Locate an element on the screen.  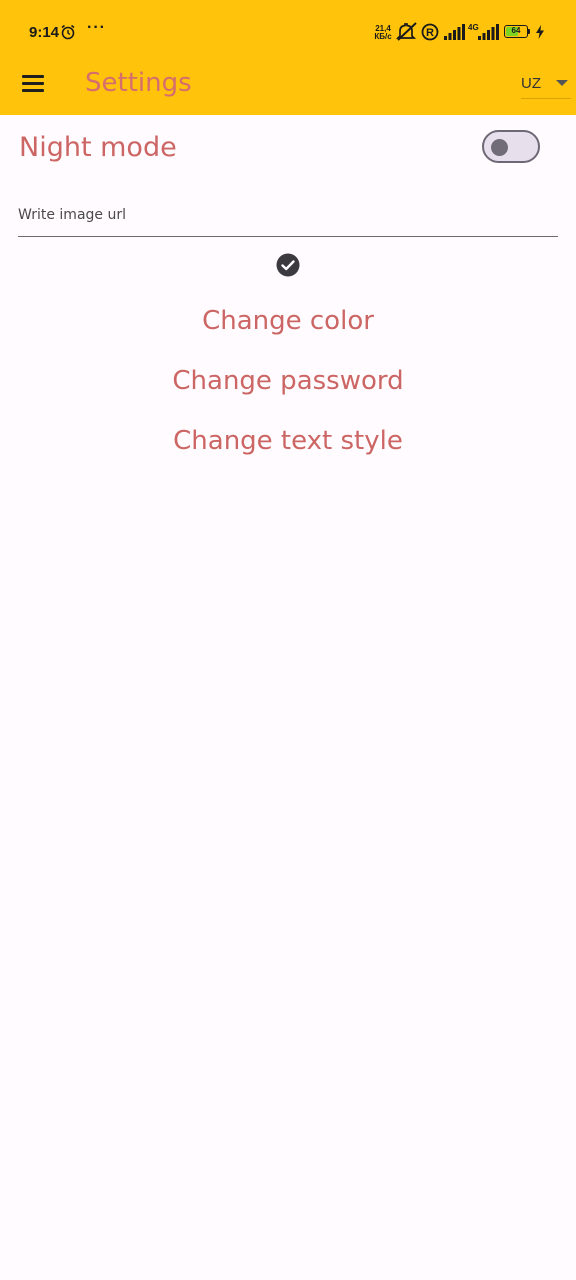
status-bar: 9:14 ··· 21,4 КБ/с R 4G 64 is located at coordinates (288, 28).